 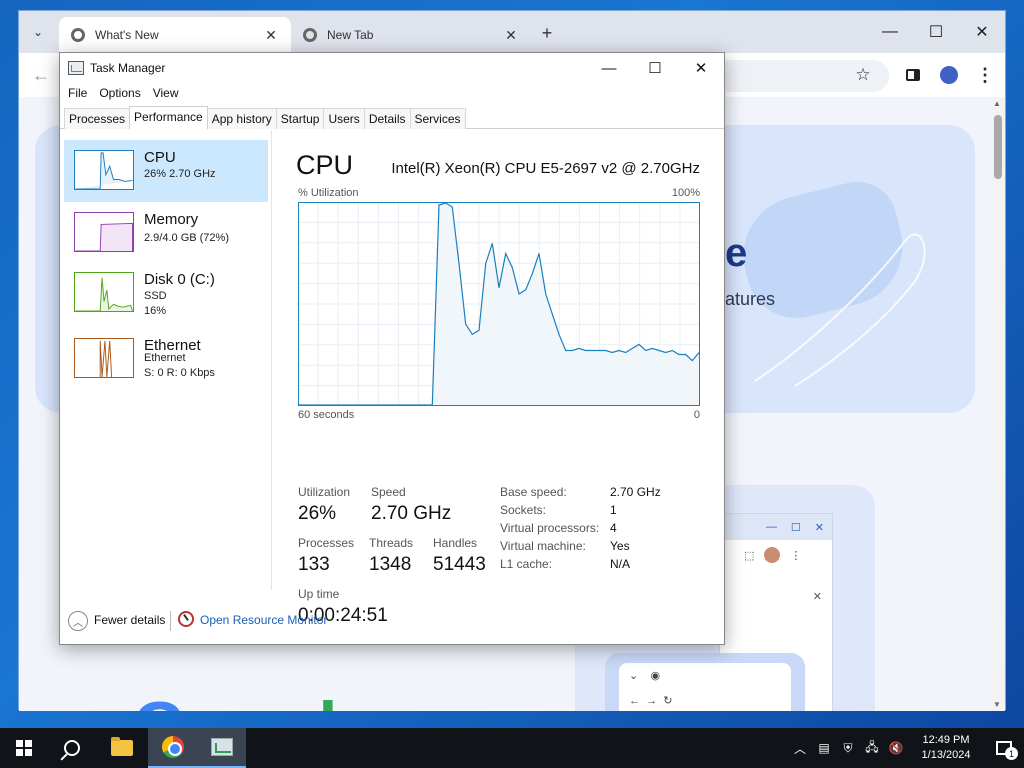 What do you see at coordinates (705, 682) in the screenshot?
I see `illustration-mini-browser: ⌄ ◉ ← → ↻` at bounding box center [705, 682].